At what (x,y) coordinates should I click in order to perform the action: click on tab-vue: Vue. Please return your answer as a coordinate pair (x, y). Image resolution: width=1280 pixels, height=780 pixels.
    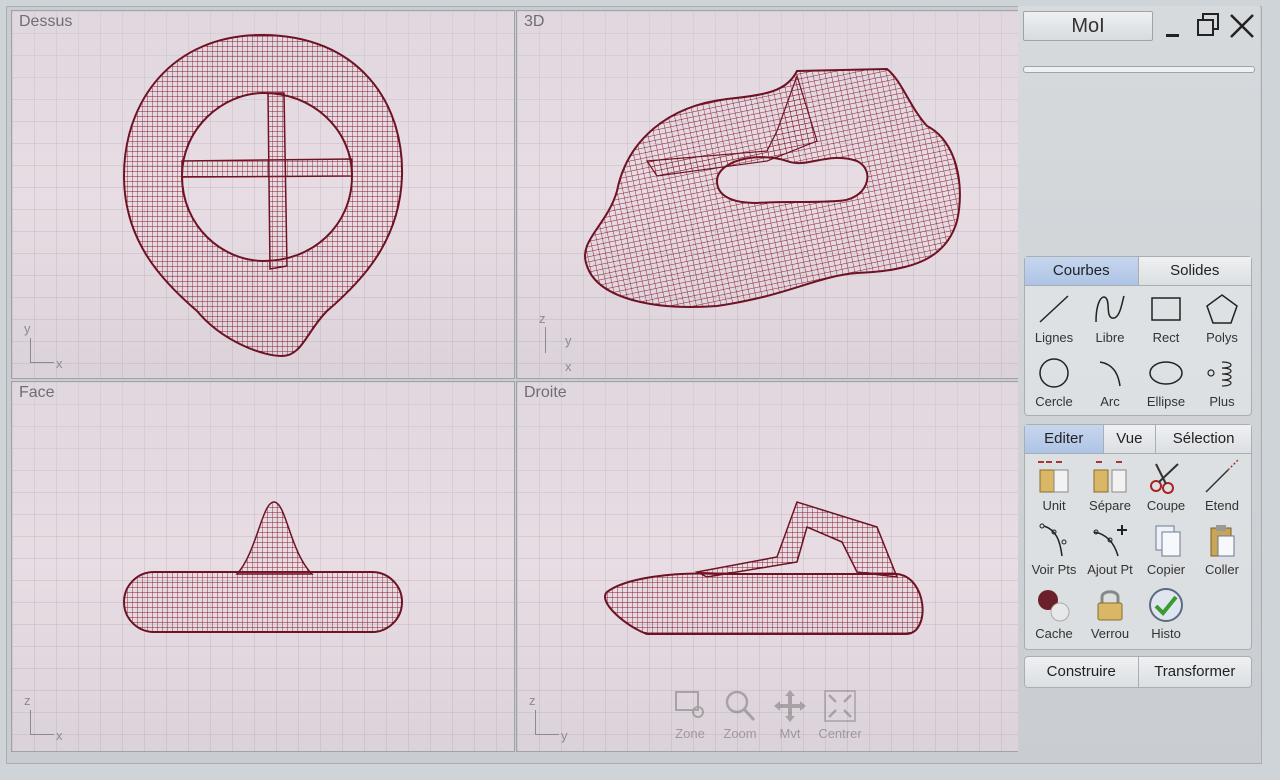
    Looking at the image, I should click on (1130, 439).